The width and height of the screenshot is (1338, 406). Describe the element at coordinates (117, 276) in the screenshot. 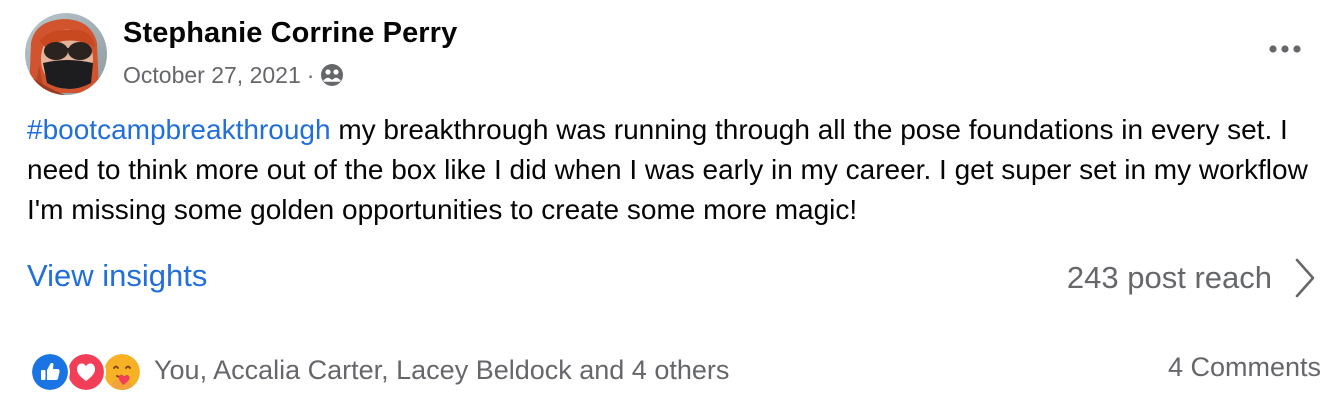

I see `view-insights-link: View insights` at that location.